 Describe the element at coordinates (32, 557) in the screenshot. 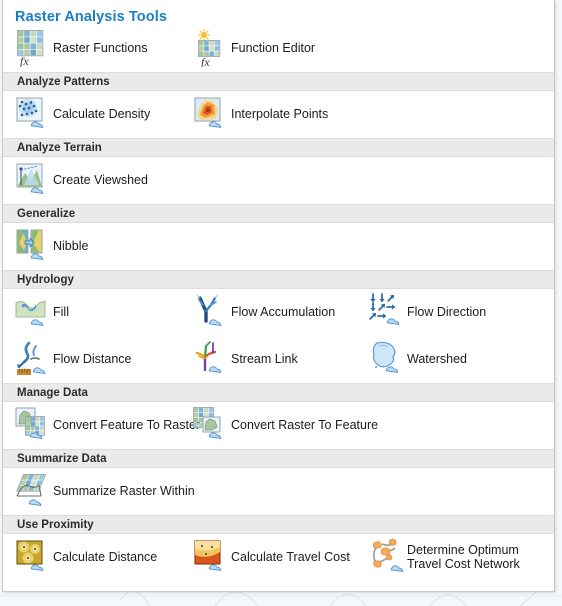

I see `calculate-distance-icon` at that location.